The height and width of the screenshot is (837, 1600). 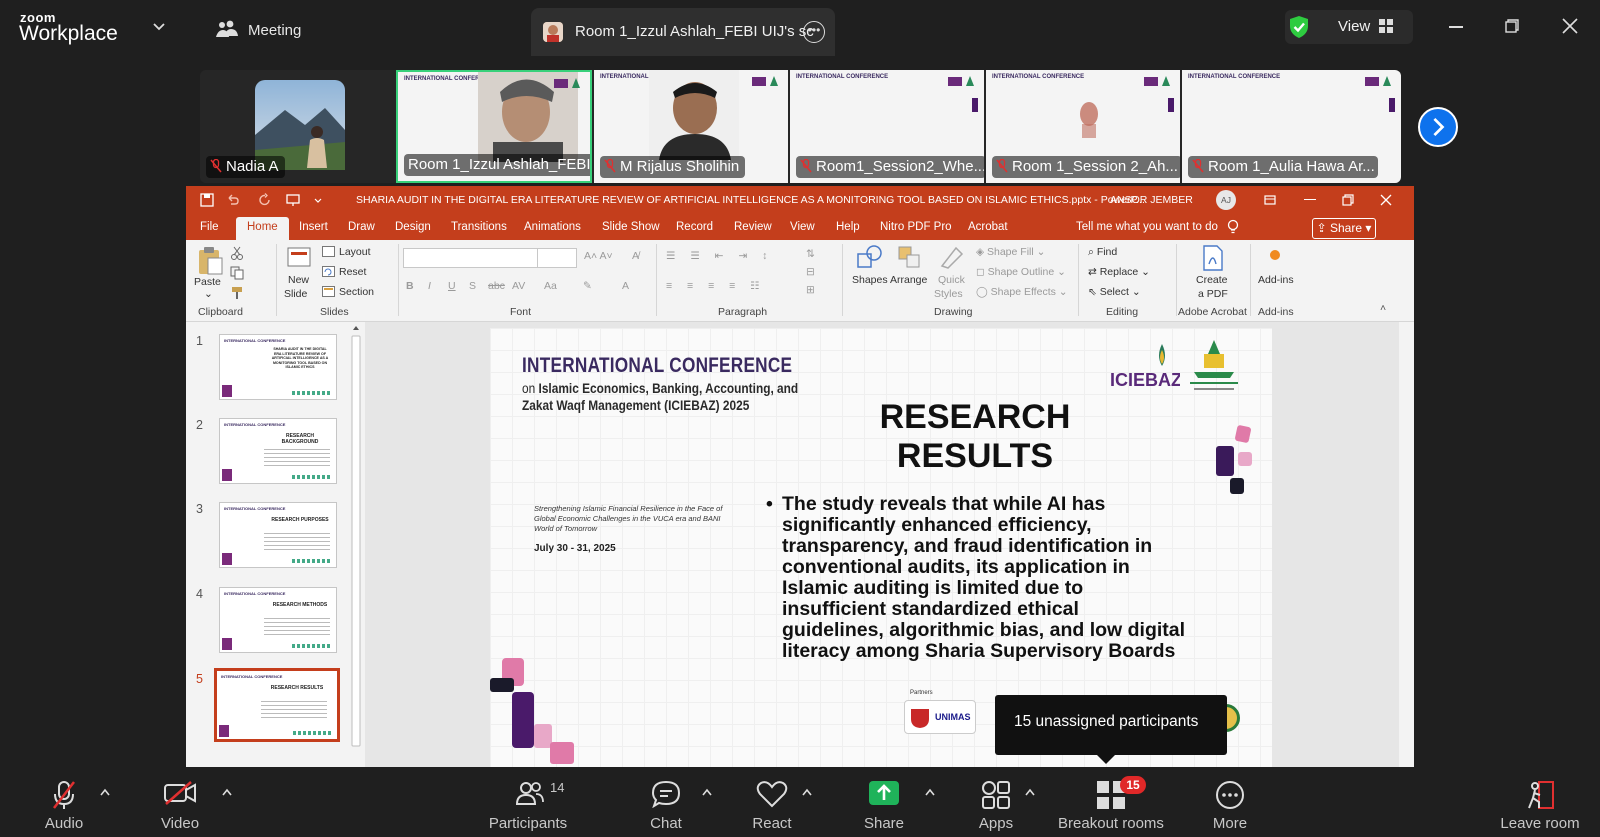 What do you see at coordinates (207, 200) in the screenshot?
I see `save-icon` at bounding box center [207, 200].